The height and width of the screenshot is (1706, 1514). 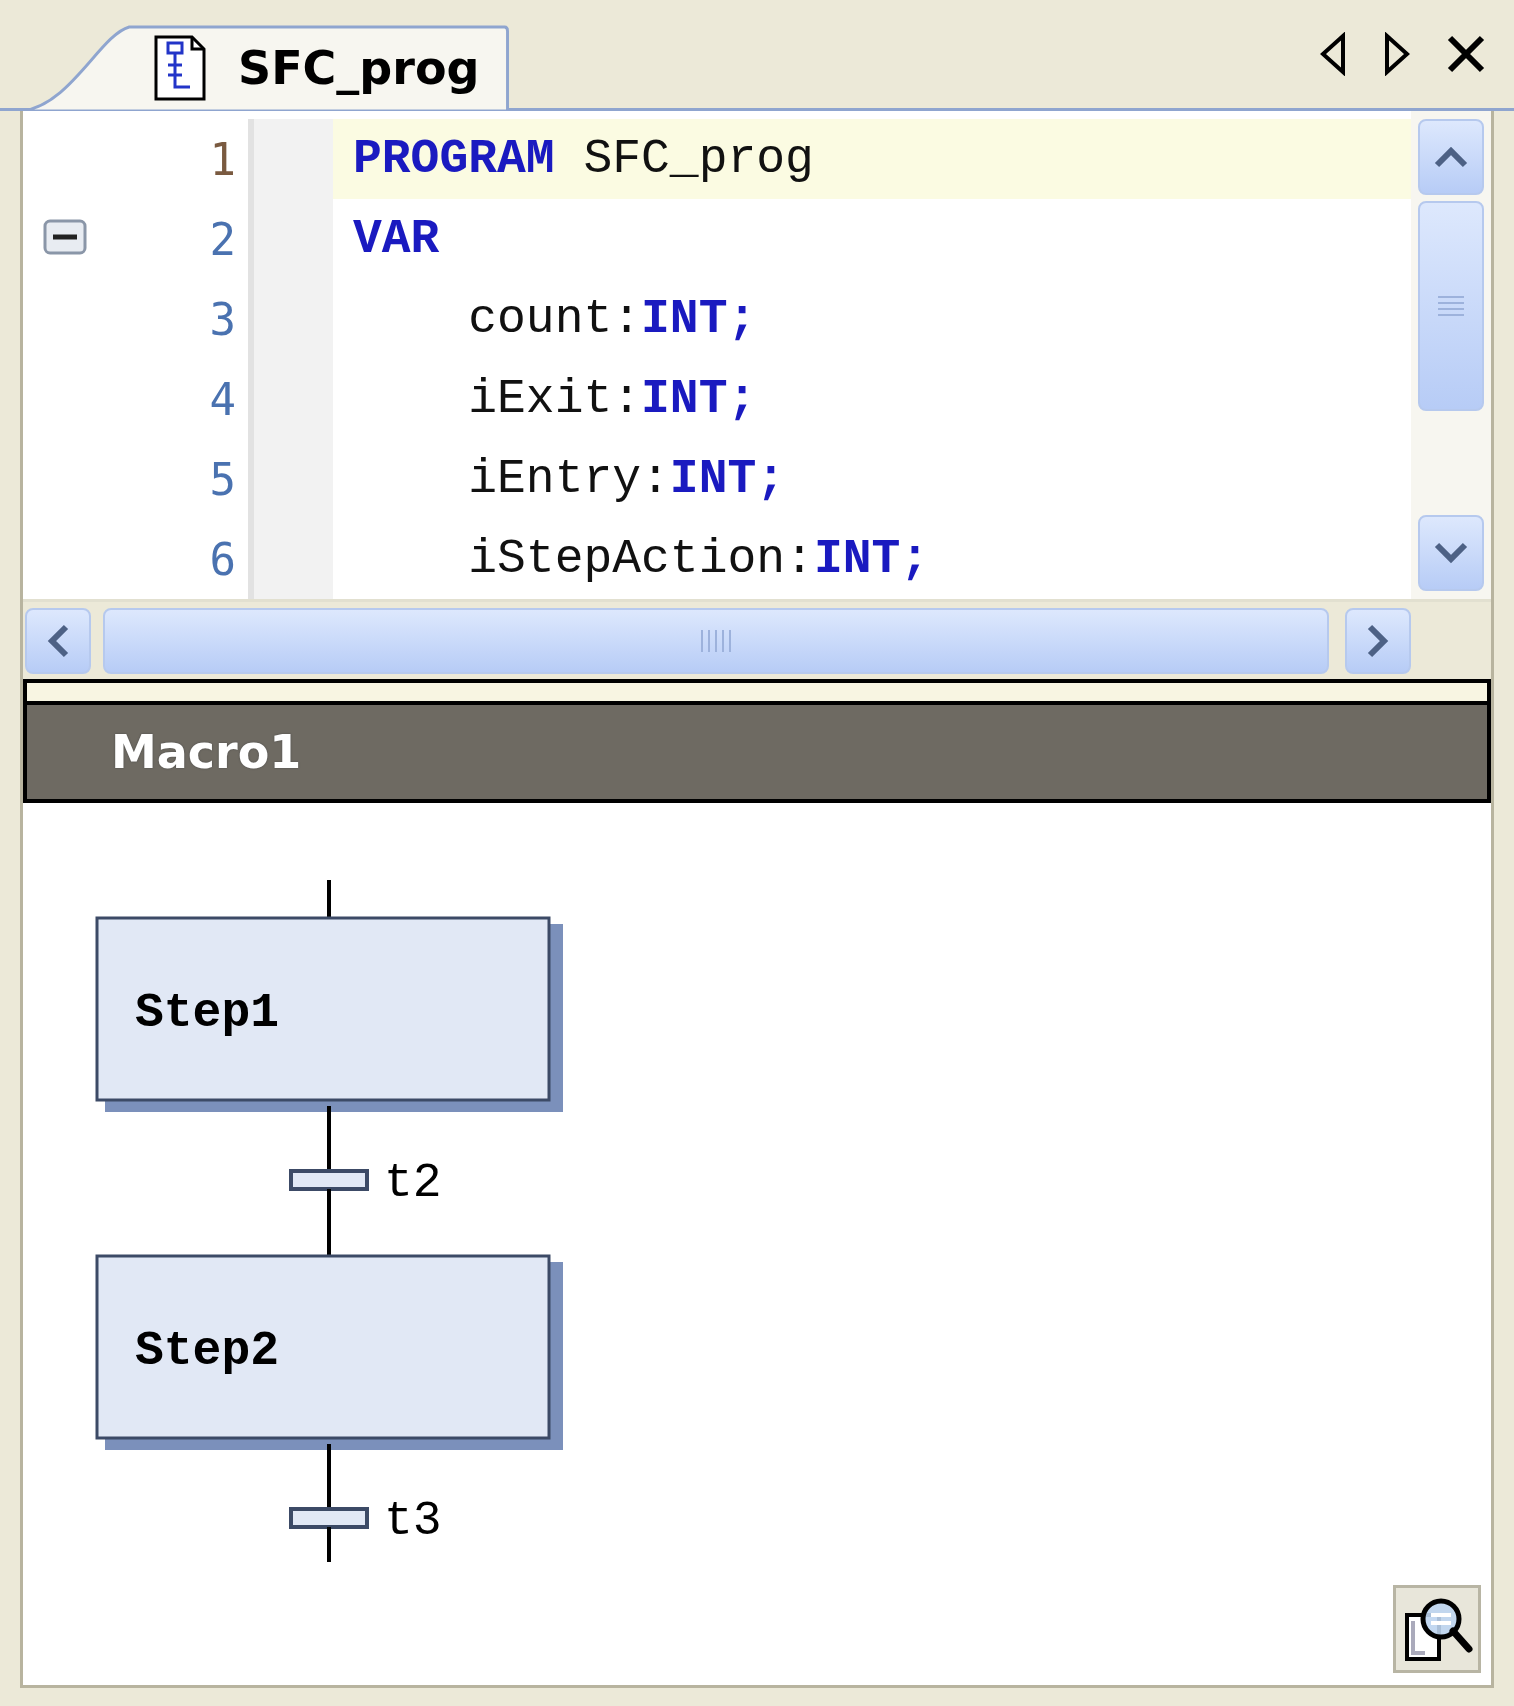 I want to click on transition-label: t3, so click(x=413, y=1521).